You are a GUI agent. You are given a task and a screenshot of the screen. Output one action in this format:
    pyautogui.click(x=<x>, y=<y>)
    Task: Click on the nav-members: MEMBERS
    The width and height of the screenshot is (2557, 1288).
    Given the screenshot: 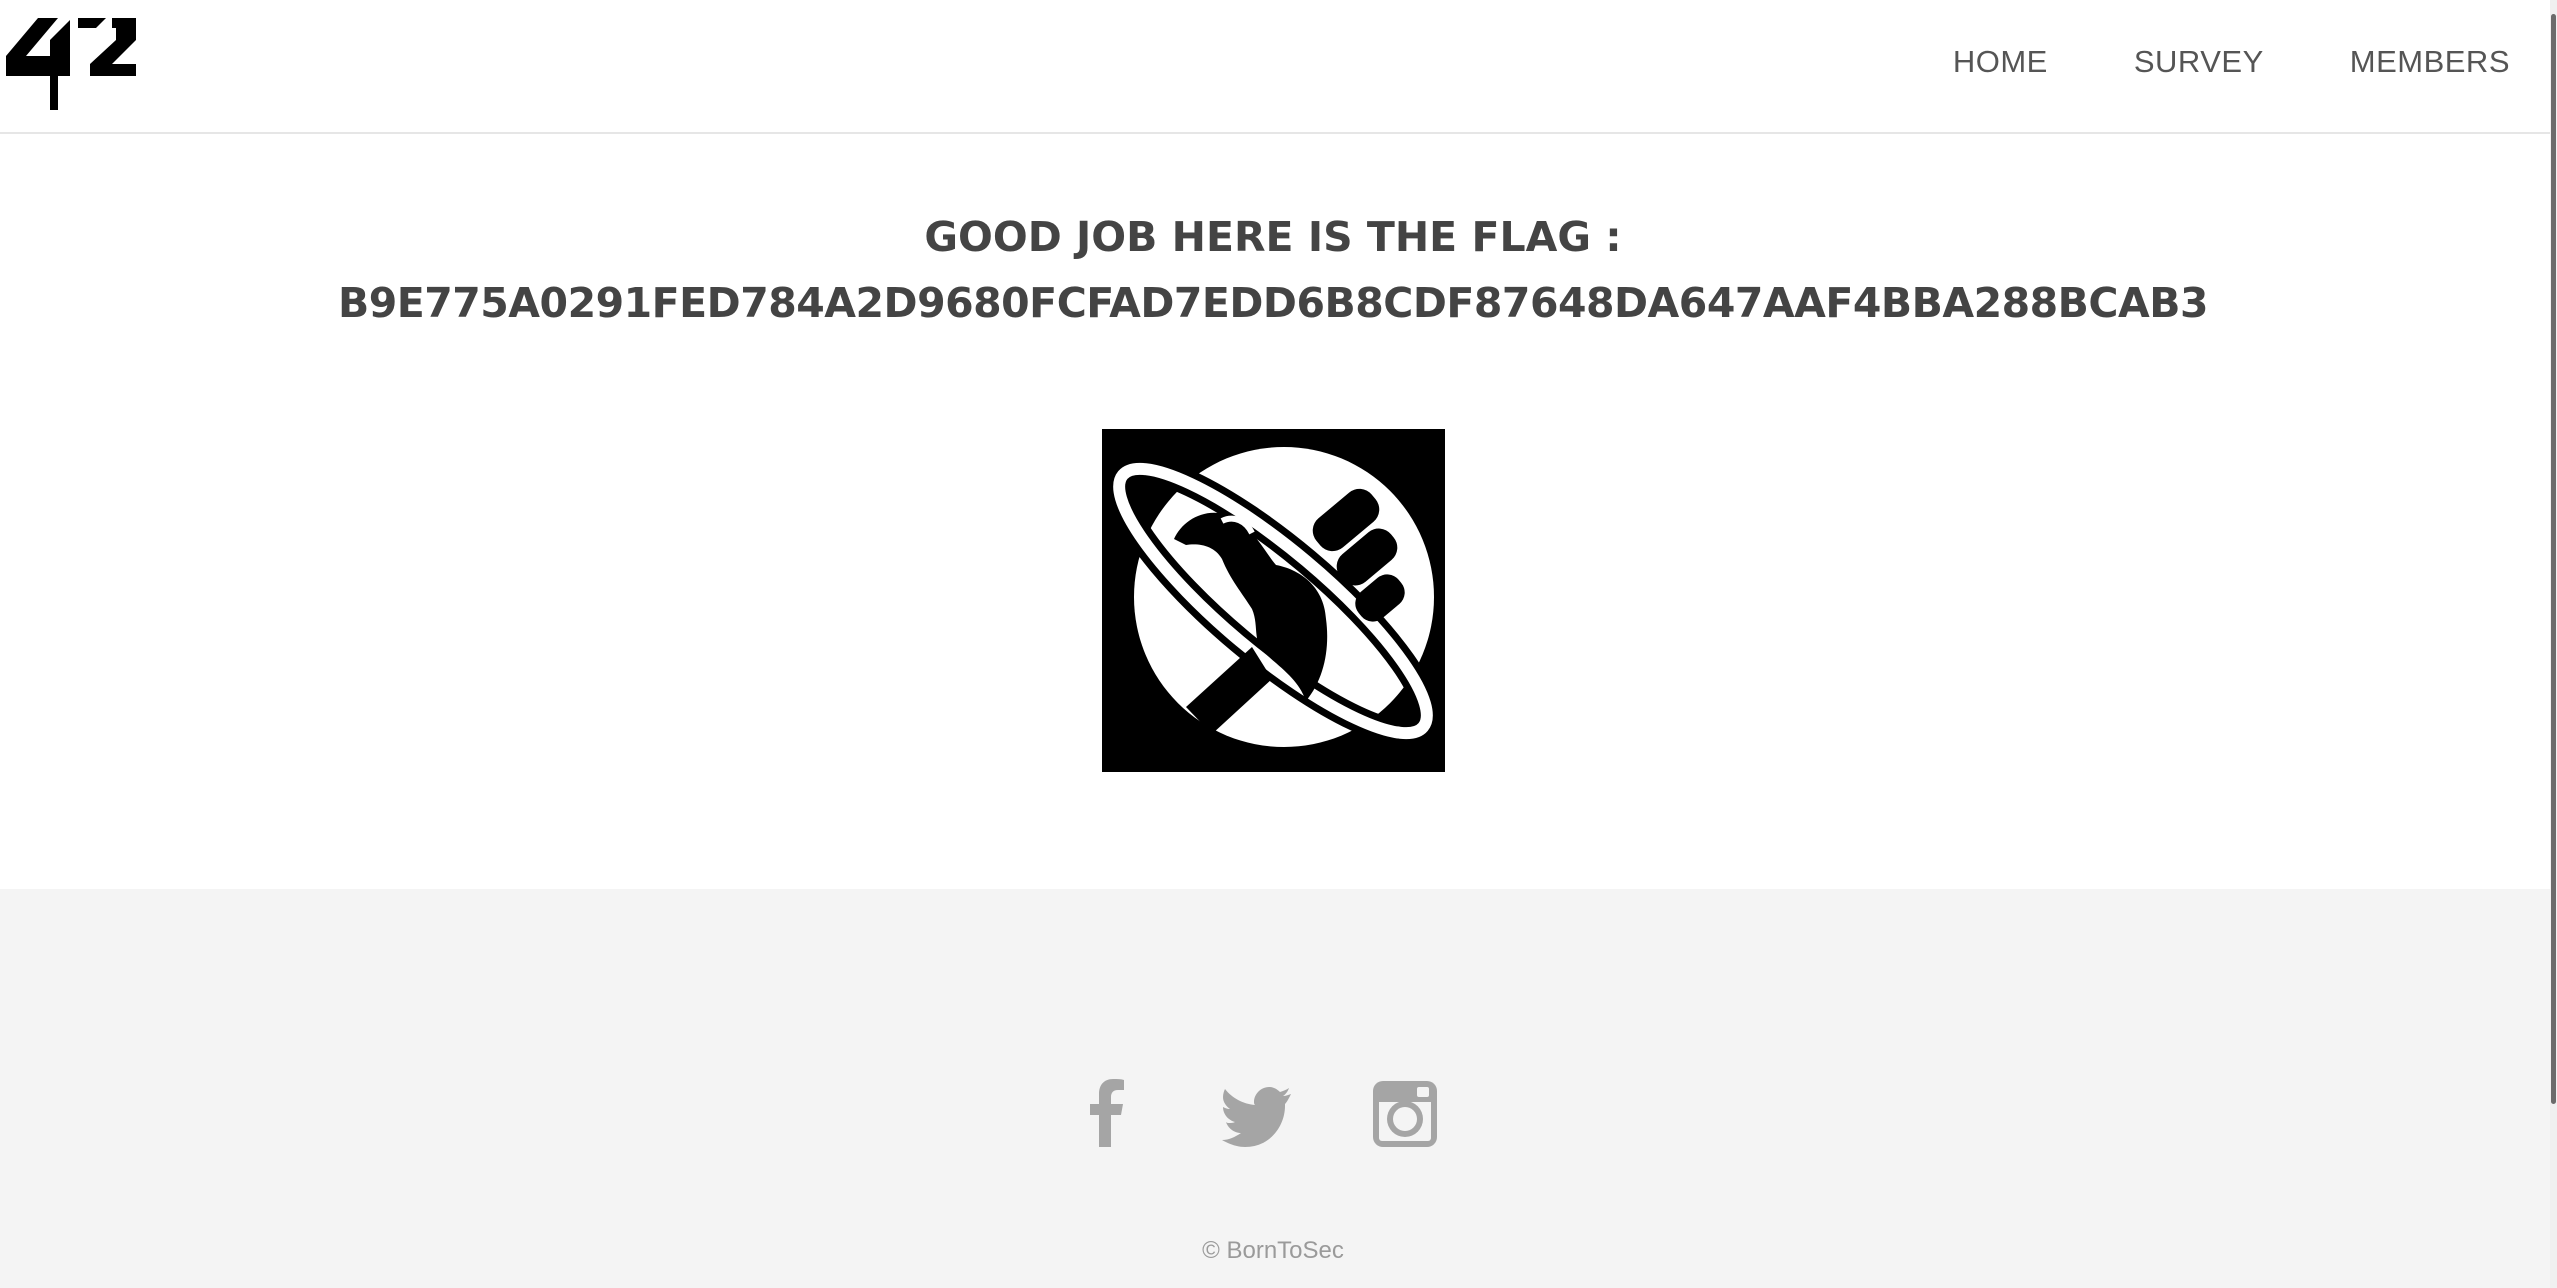 What is the action you would take?
    pyautogui.click(x=2430, y=62)
    